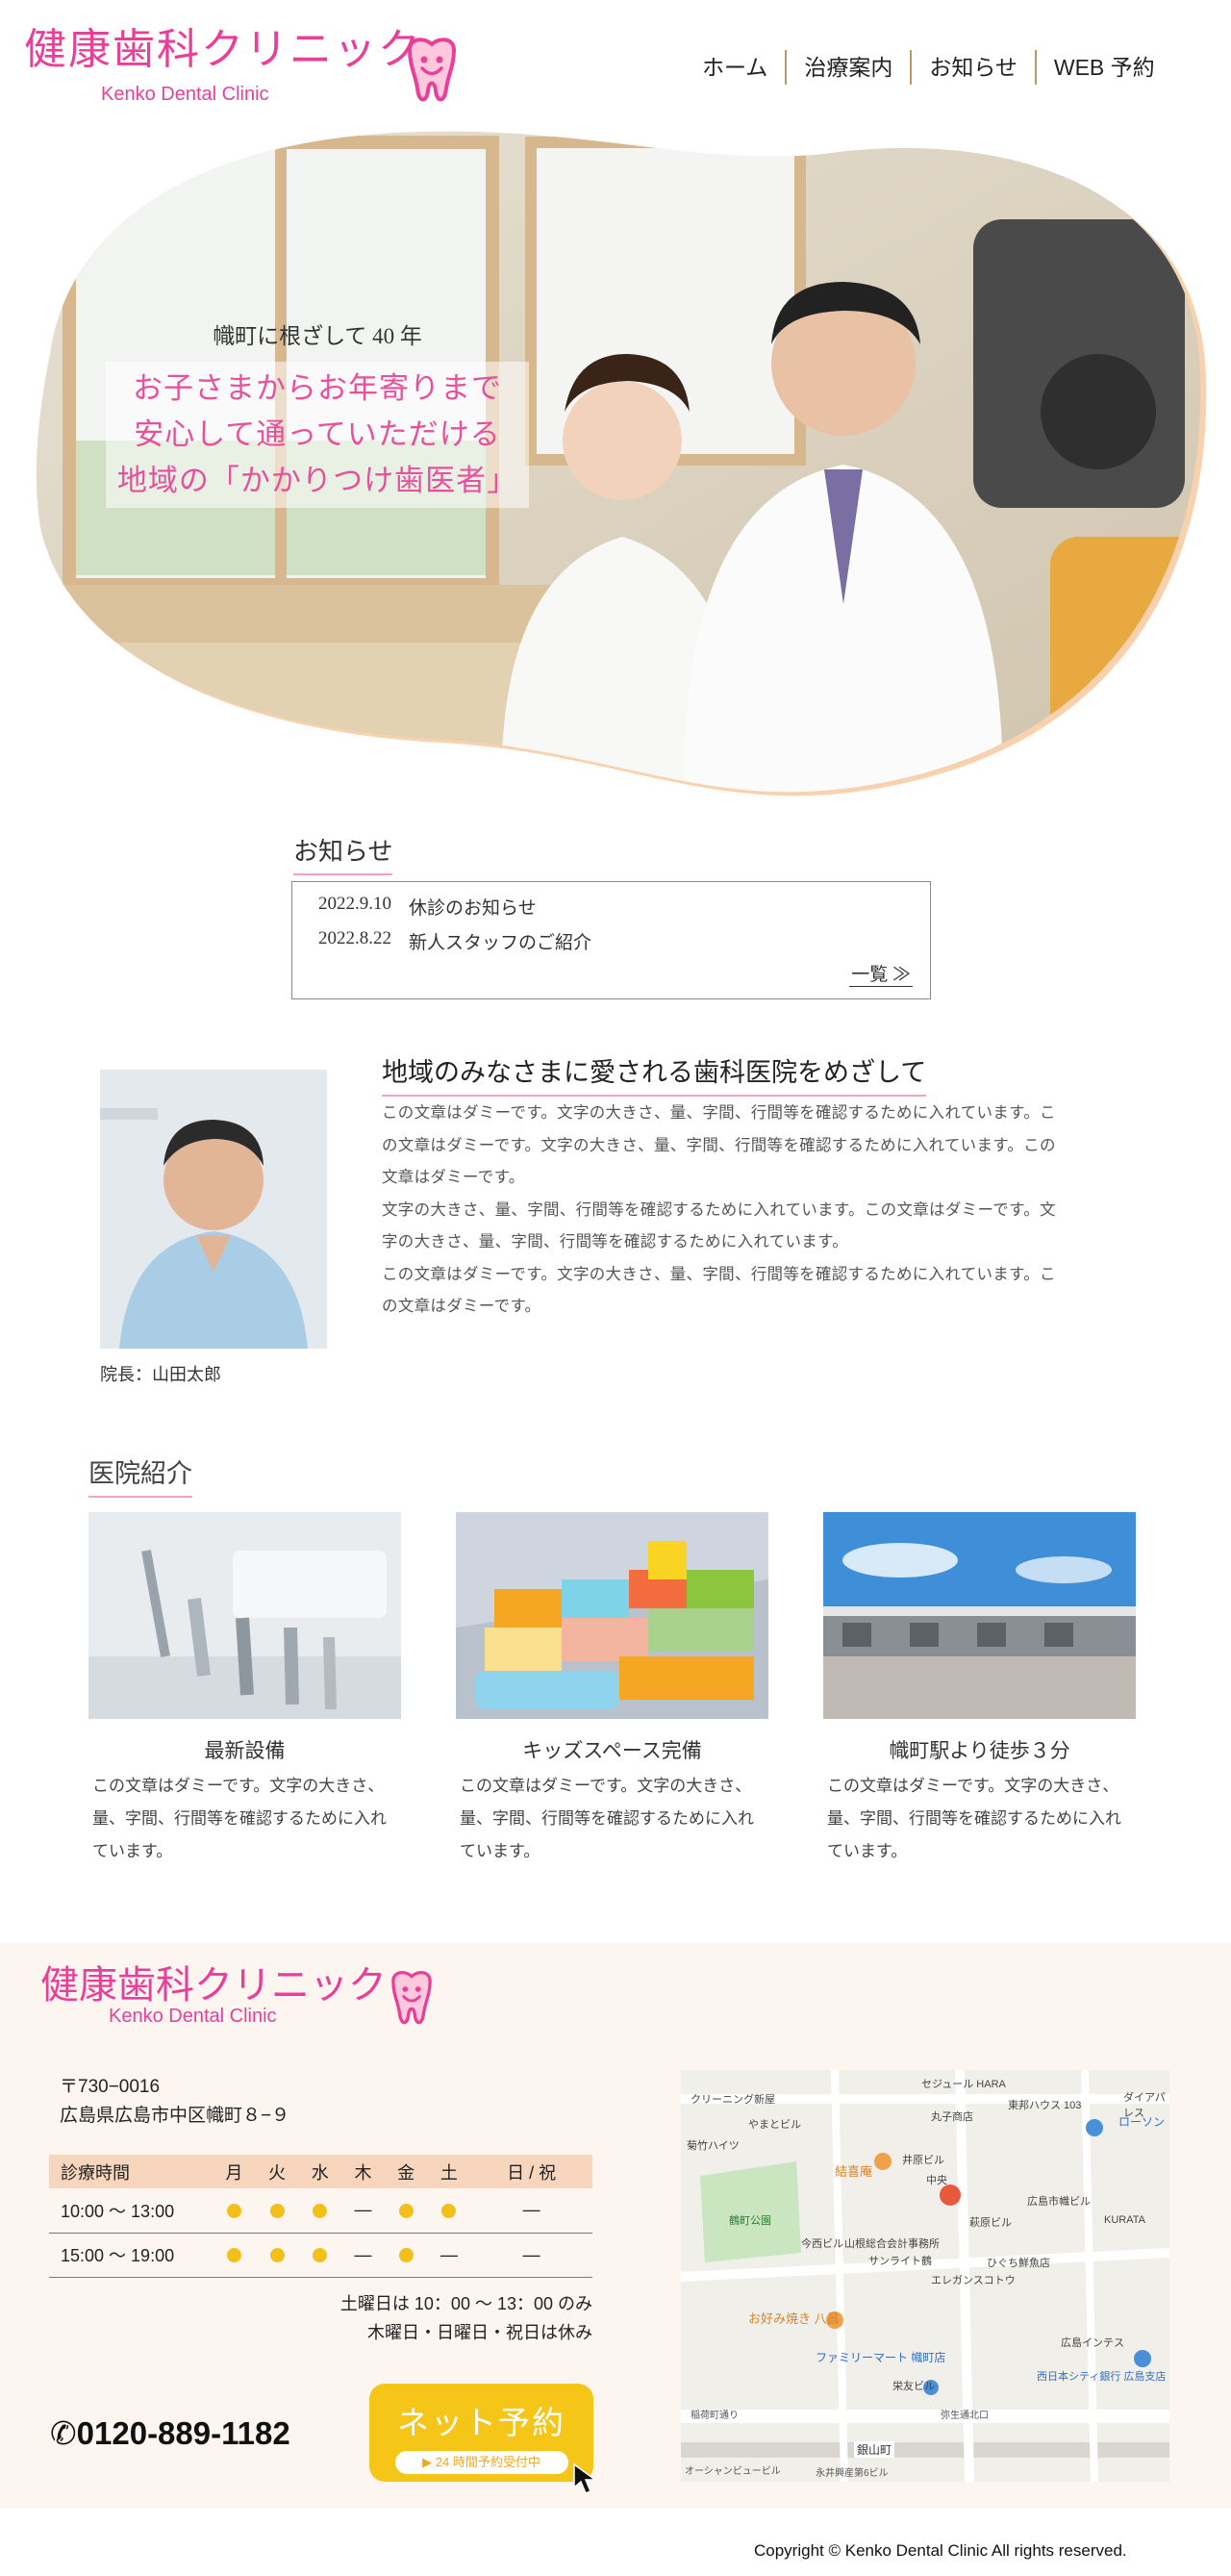 Image resolution: width=1231 pixels, height=2576 pixels. What do you see at coordinates (1059, 2202) in the screenshot?
I see `map-label: 広島市幟ビル` at bounding box center [1059, 2202].